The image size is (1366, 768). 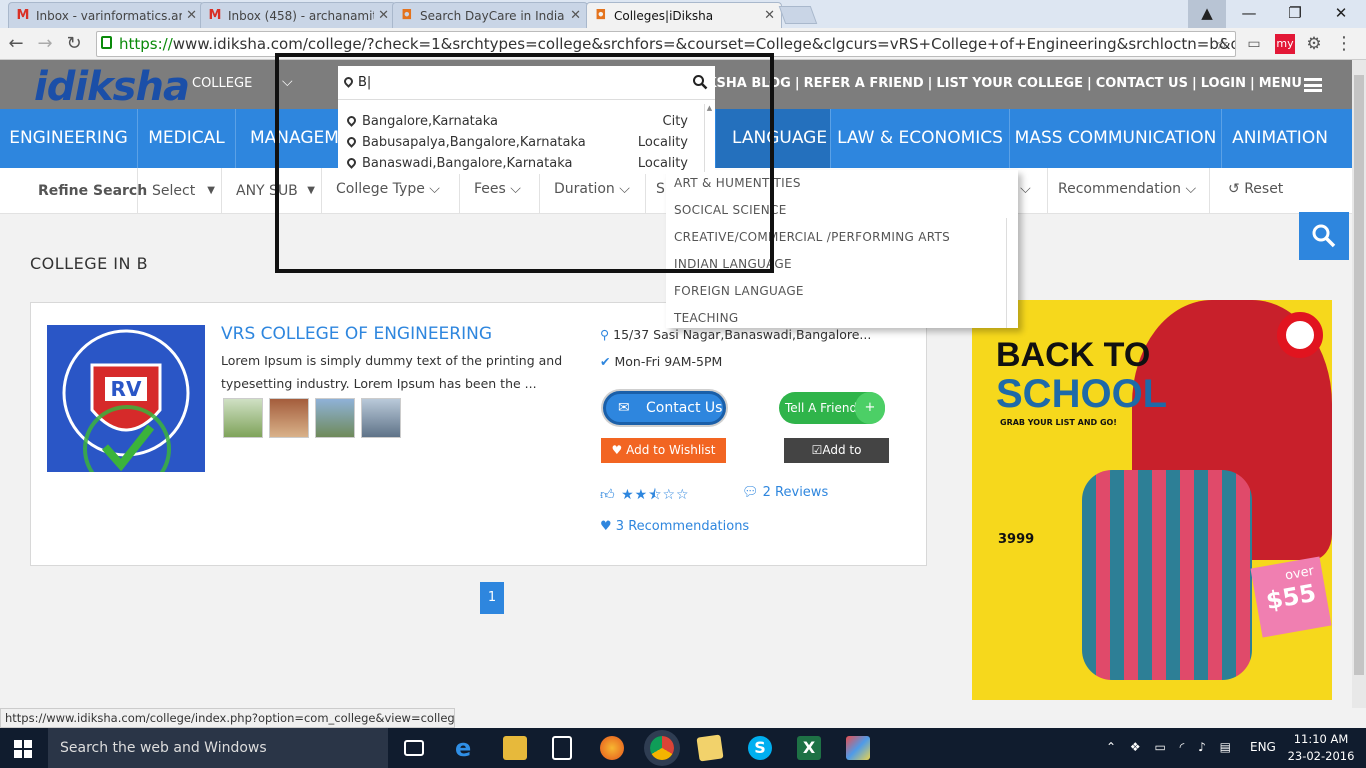 What do you see at coordinates (1291, 597) in the screenshot?
I see `ad-price-tag: over $55` at bounding box center [1291, 597].